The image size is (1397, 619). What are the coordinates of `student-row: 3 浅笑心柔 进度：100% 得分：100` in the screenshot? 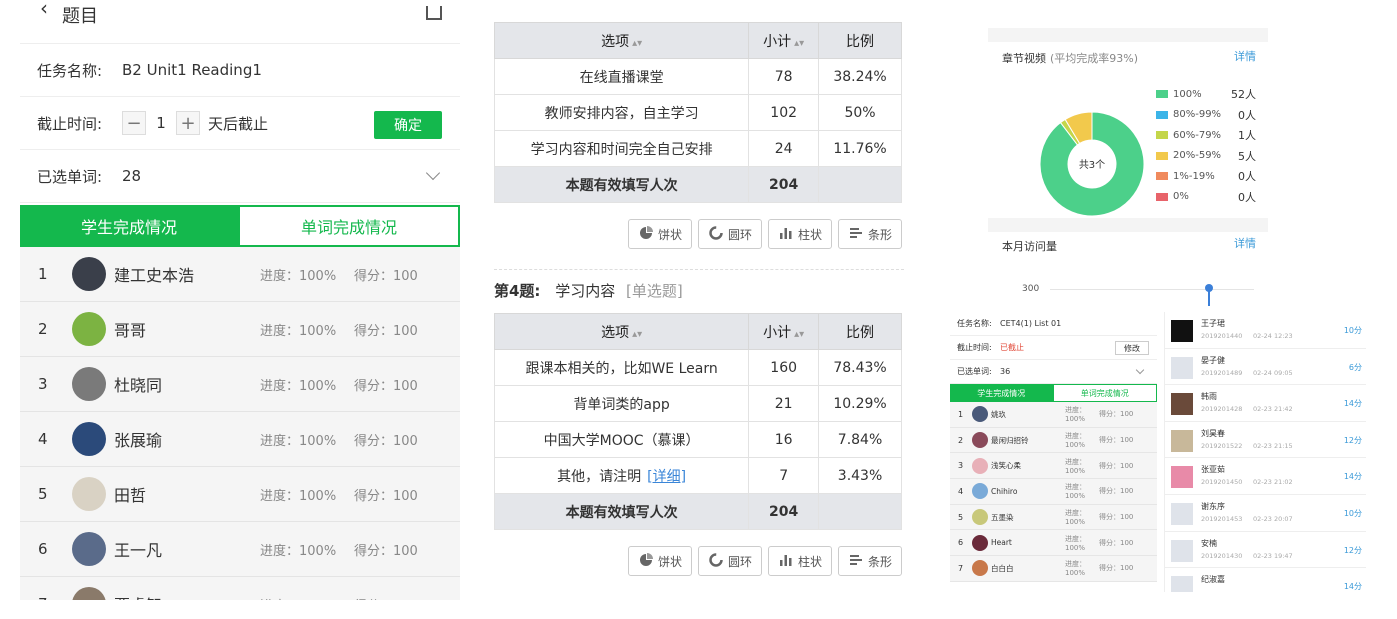 It's located at (1053, 466).